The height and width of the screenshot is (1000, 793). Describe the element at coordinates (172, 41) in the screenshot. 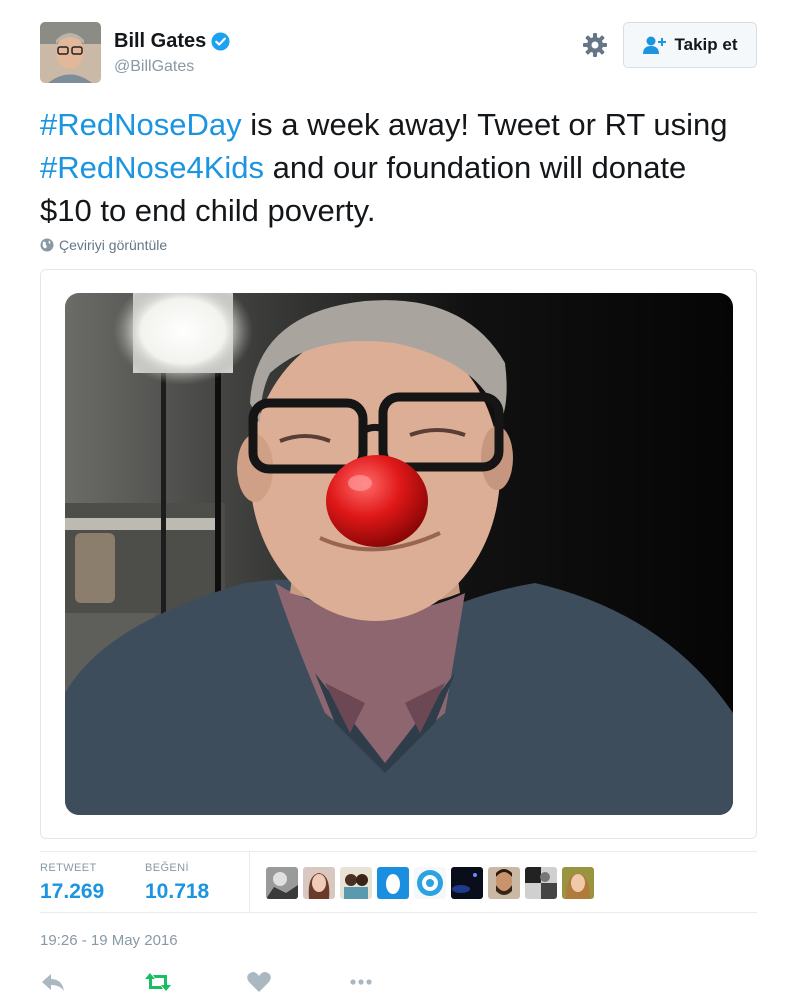

I see `user-name: Bill Gates` at that location.